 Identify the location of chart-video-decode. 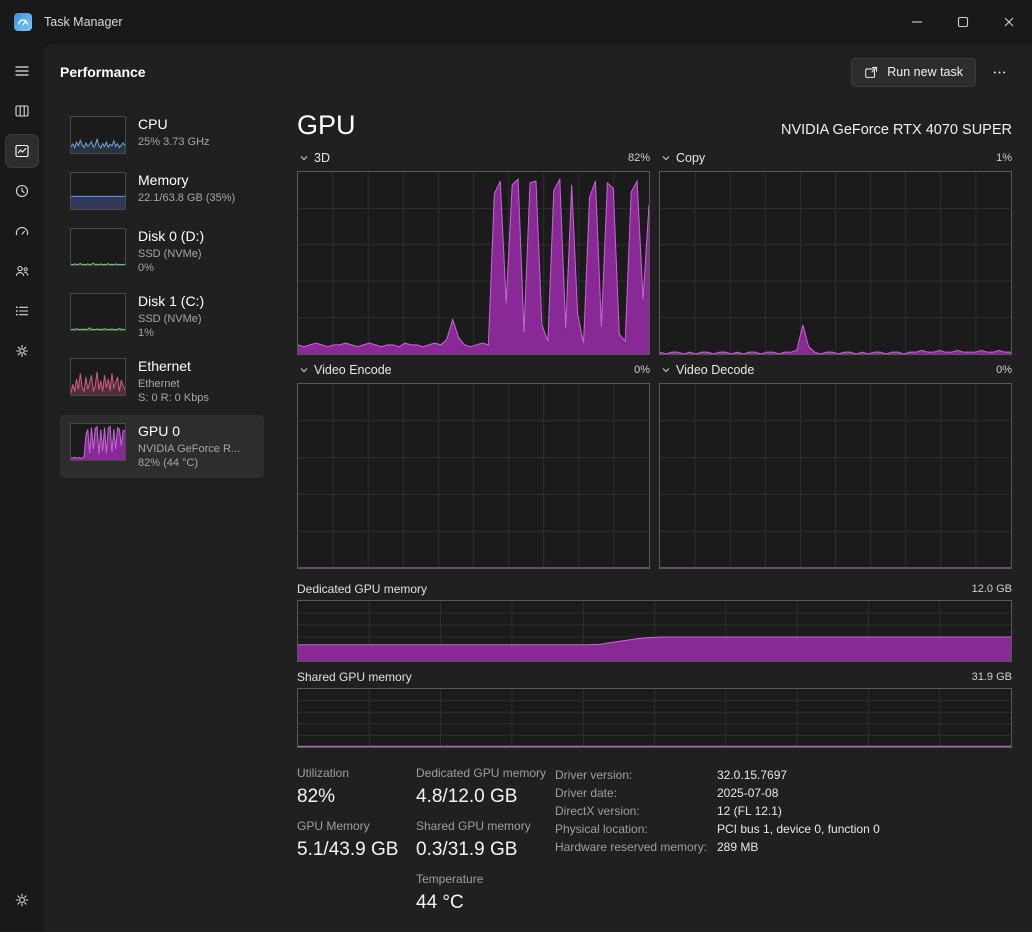
(835, 476).